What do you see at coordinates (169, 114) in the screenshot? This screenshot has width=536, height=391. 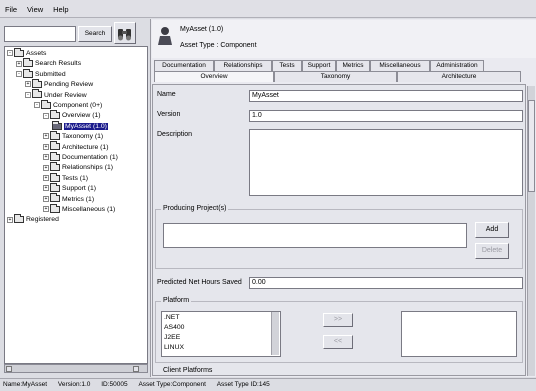 I see `version-label: Version` at bounding box center [169, 114].